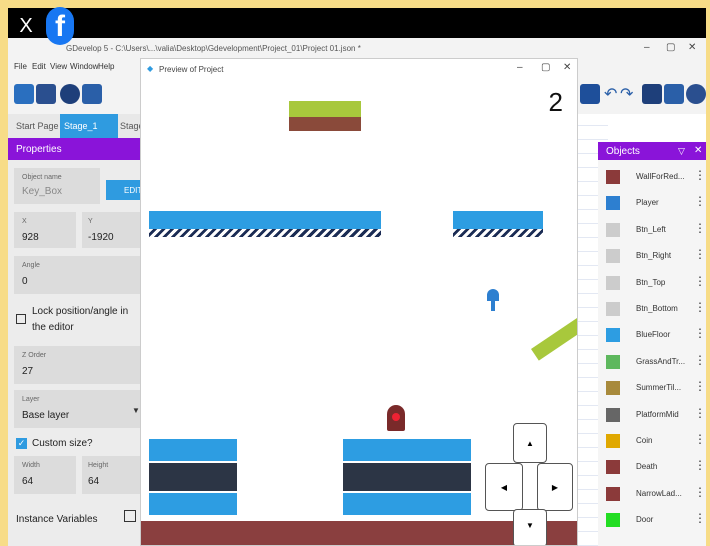  What do you see at coordinates (555, 102) in the screenshot?
I see `score-counter: 2` at bounding box center [555, 102].